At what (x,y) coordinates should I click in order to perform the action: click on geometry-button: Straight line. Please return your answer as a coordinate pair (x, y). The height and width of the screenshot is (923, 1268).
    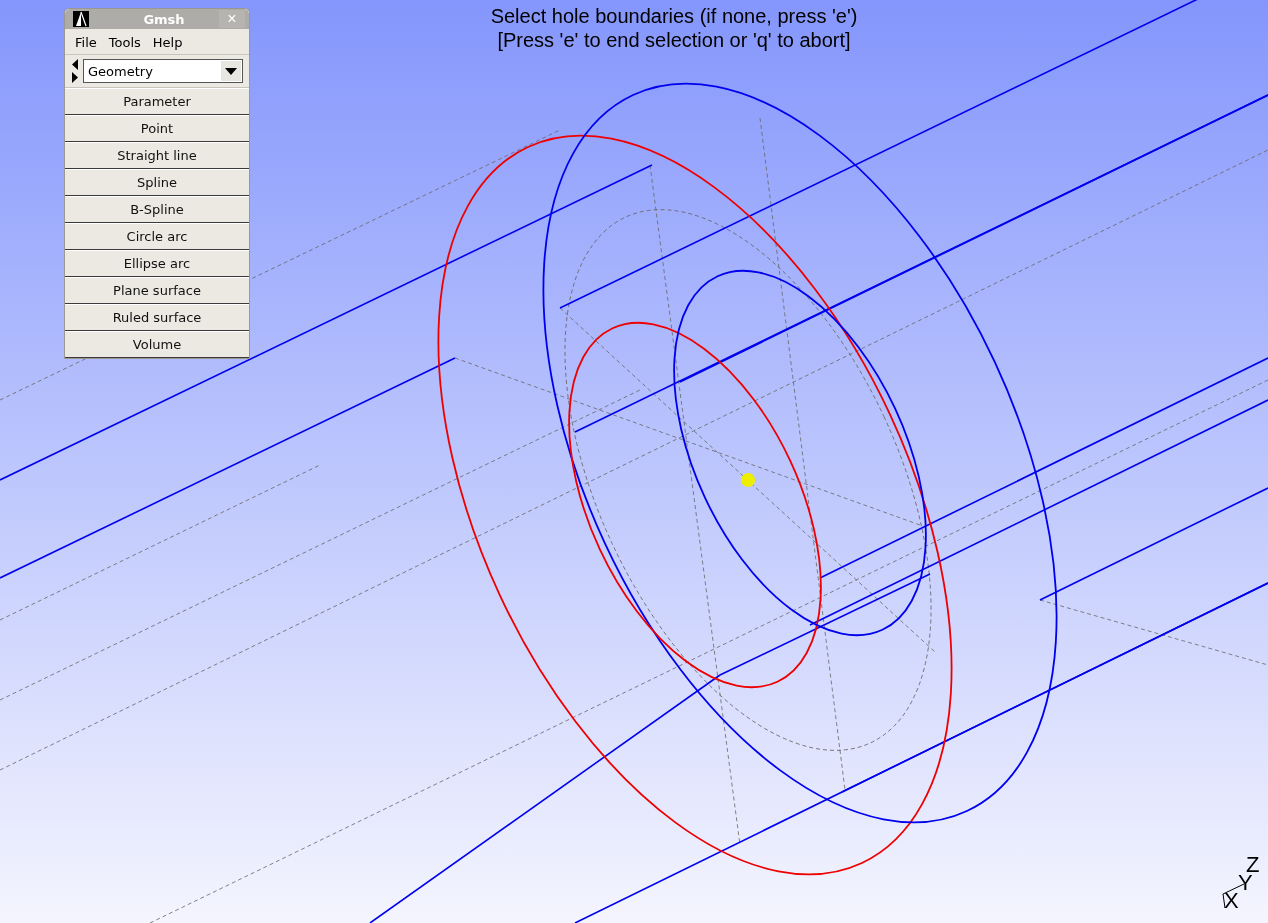
    Looking at the image, I should click on (157, 155).